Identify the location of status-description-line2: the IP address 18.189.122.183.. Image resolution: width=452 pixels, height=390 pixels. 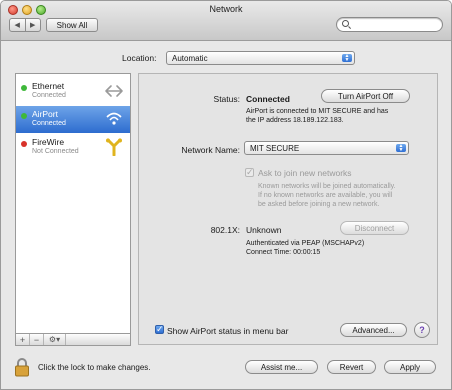
(295, 120).